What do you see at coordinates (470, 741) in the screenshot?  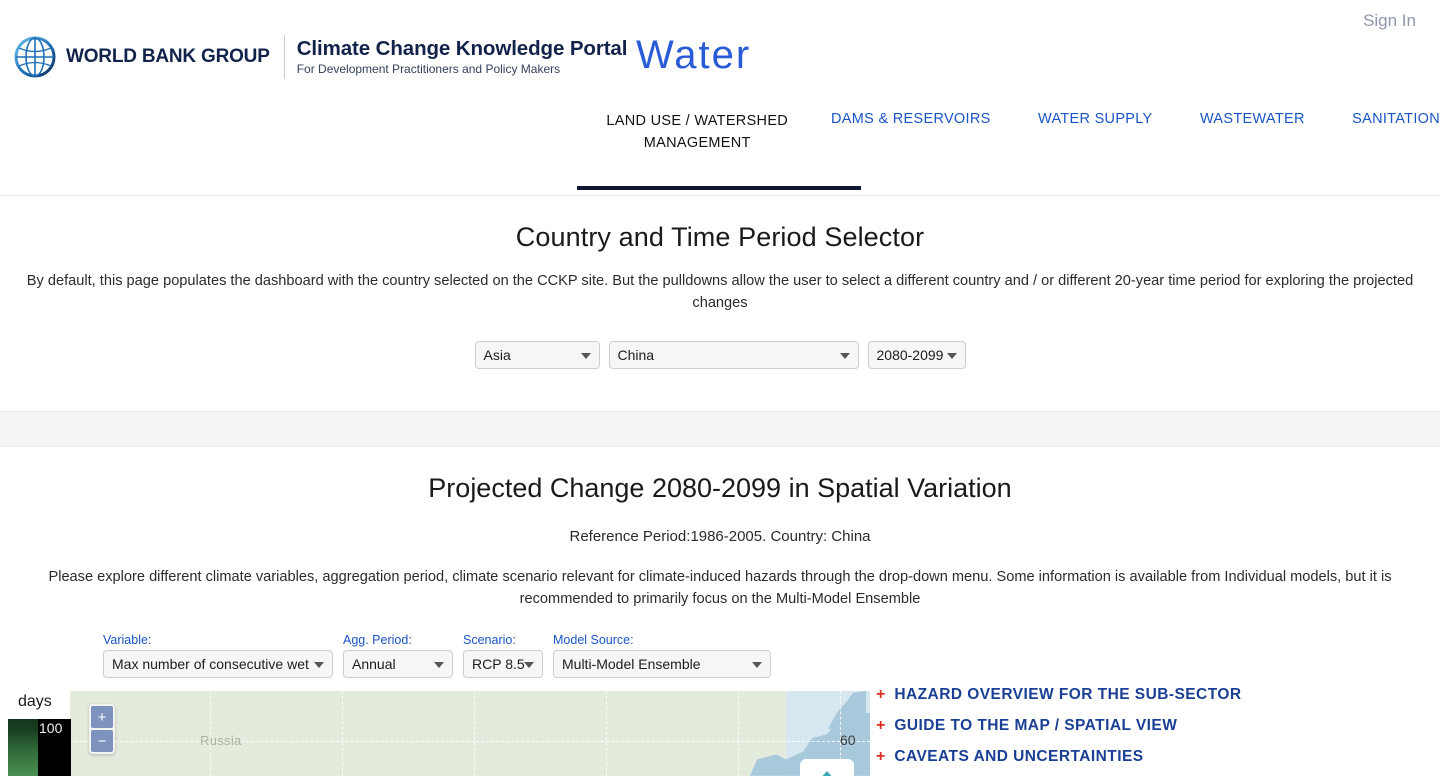 I see `map-graticule-horizontal` at bounding box center [470, 741].